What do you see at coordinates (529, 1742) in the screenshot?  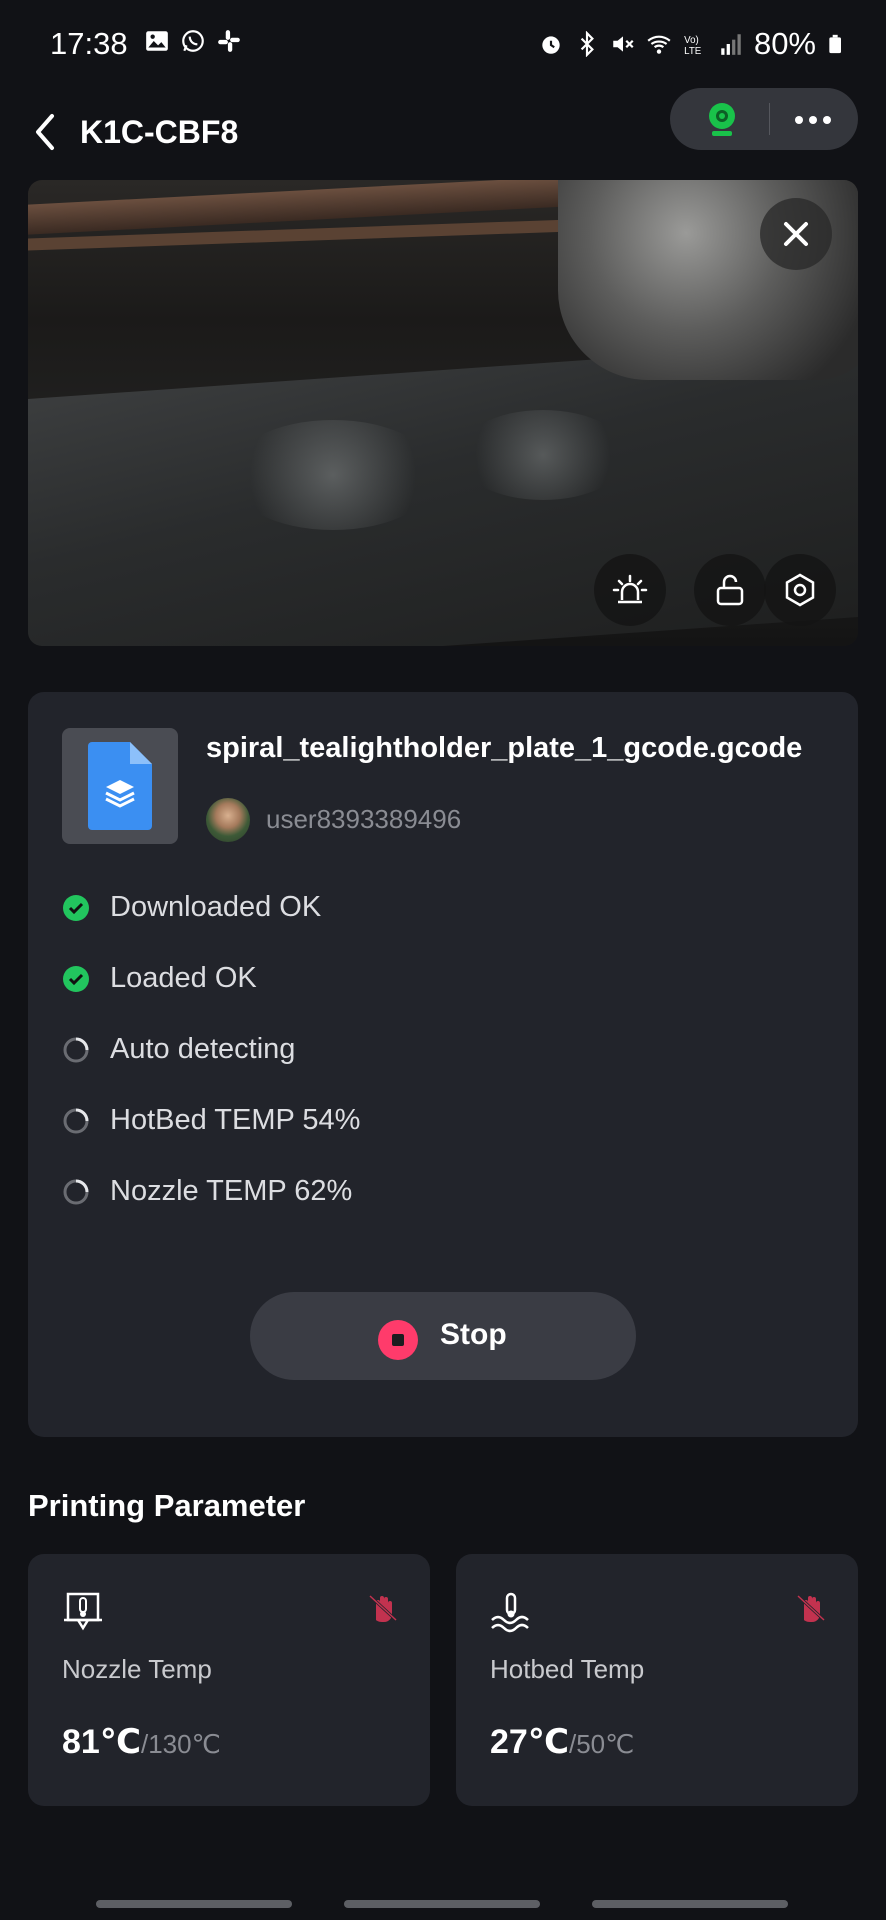 I see `current-temp: 27℃` at bounding box center [529, 1742].